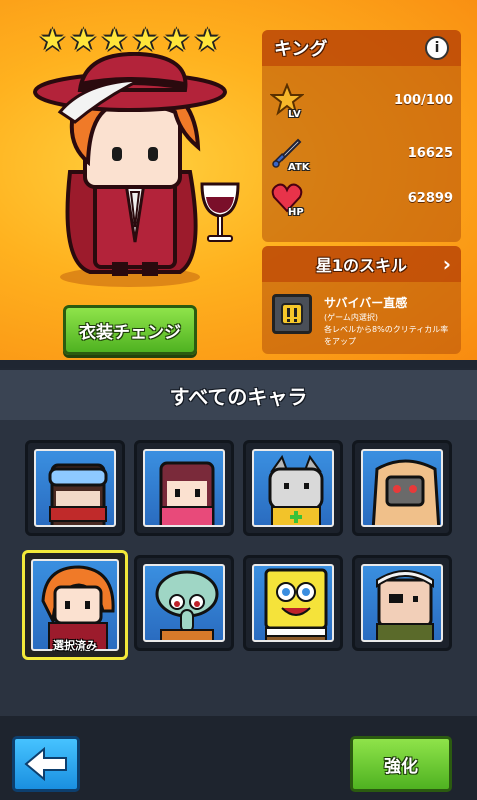 This screenshot has width=477, height=800. I want to click on hero-stats-panel: キング i LV 100/100 ATK 16625 HP 62899, so click(361, 136).